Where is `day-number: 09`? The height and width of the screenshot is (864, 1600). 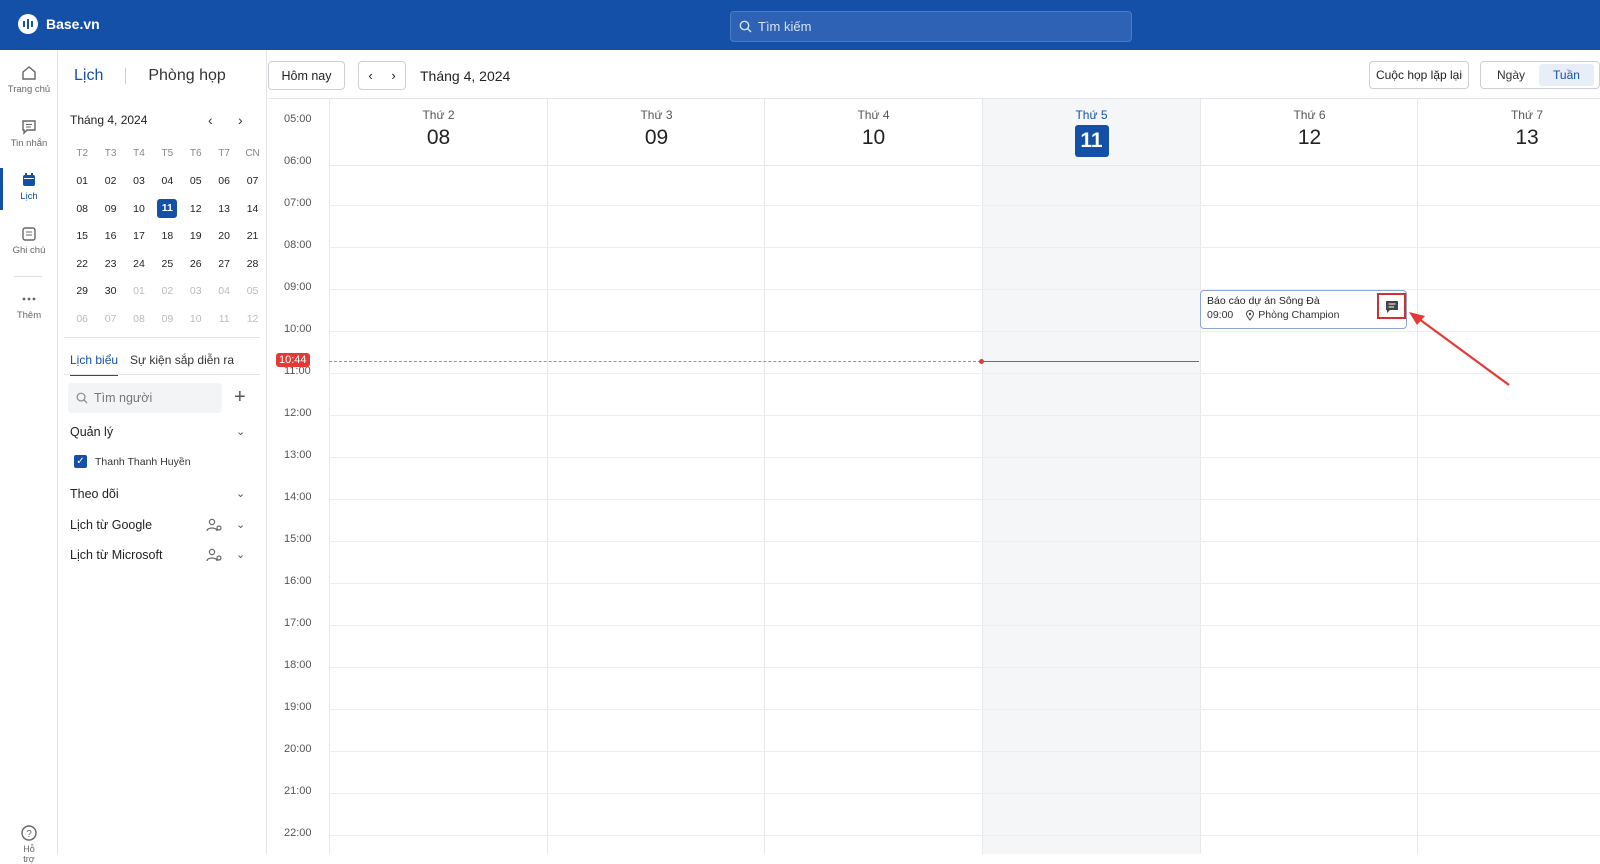
day-number: 09 is located at coordinates (656, 138).